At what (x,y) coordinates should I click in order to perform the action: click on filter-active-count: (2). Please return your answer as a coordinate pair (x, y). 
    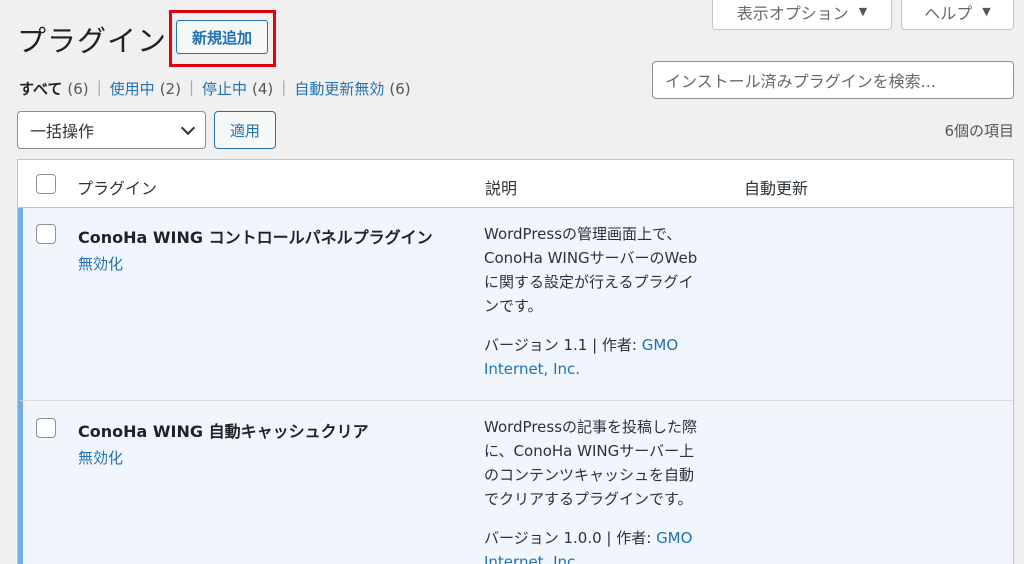
    Looking at the image, I should click on (170, 88).